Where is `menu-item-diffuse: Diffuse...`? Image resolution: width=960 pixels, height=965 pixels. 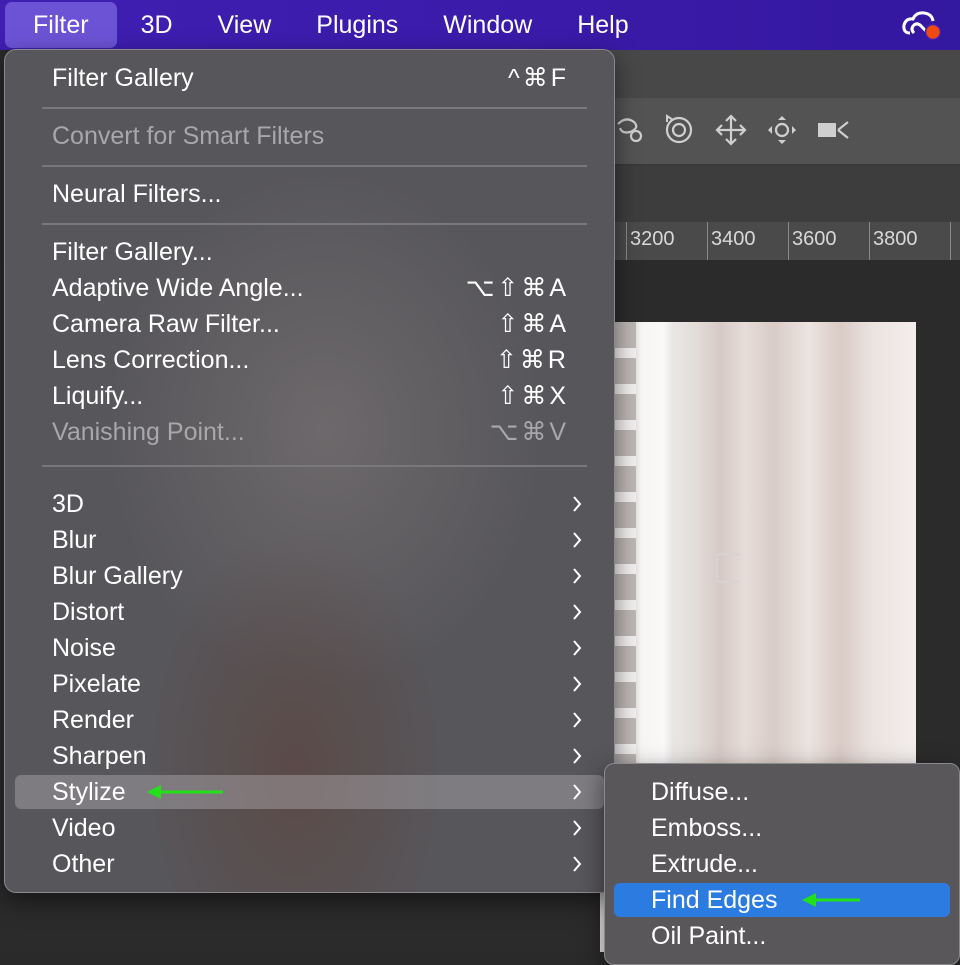 menu-item-diffuse: Diffuse... is located at coordinates (782, 792).